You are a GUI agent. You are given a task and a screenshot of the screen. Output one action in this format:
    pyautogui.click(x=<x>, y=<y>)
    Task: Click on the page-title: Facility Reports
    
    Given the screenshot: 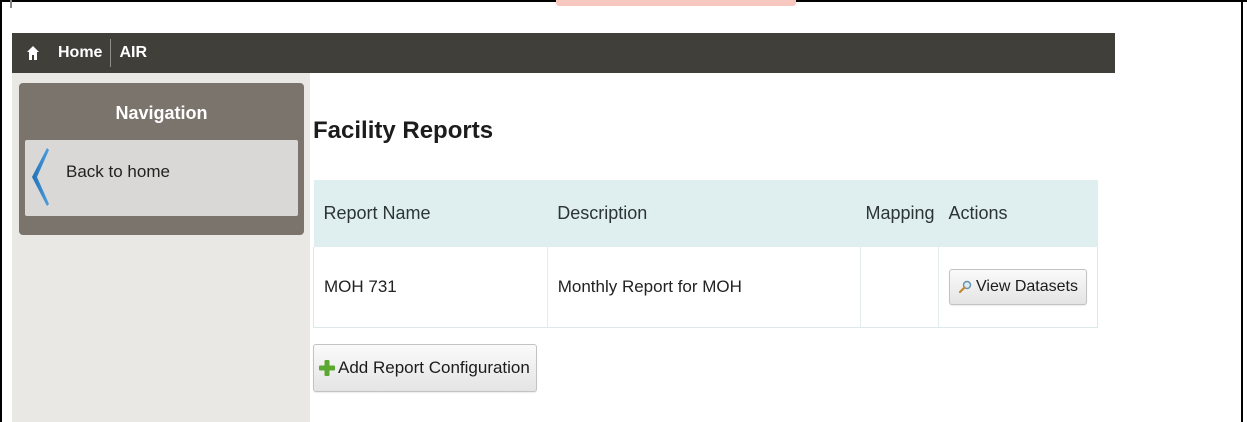 What is the action you would take?
    pyautogui.click(x=403, y=130)
    